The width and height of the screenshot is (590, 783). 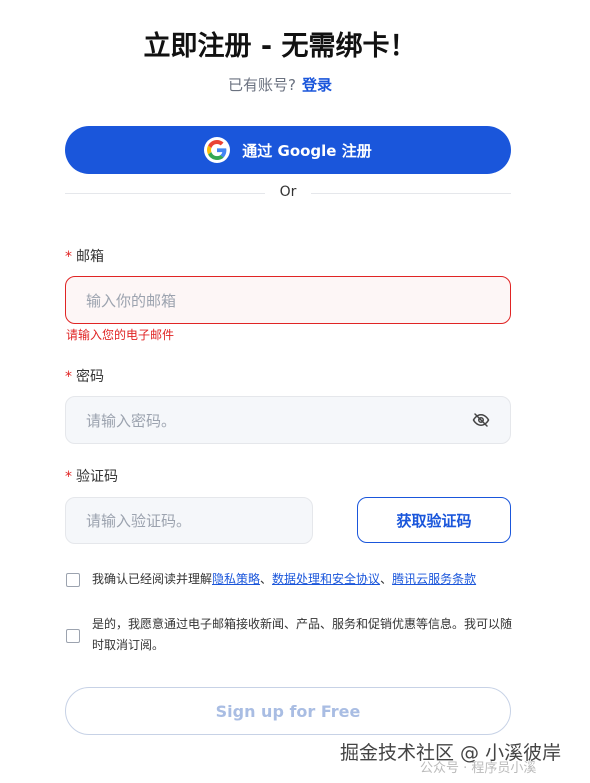 I want to click on email-error-message: 请输入您的电子邮件, so click(x=120, y=335).